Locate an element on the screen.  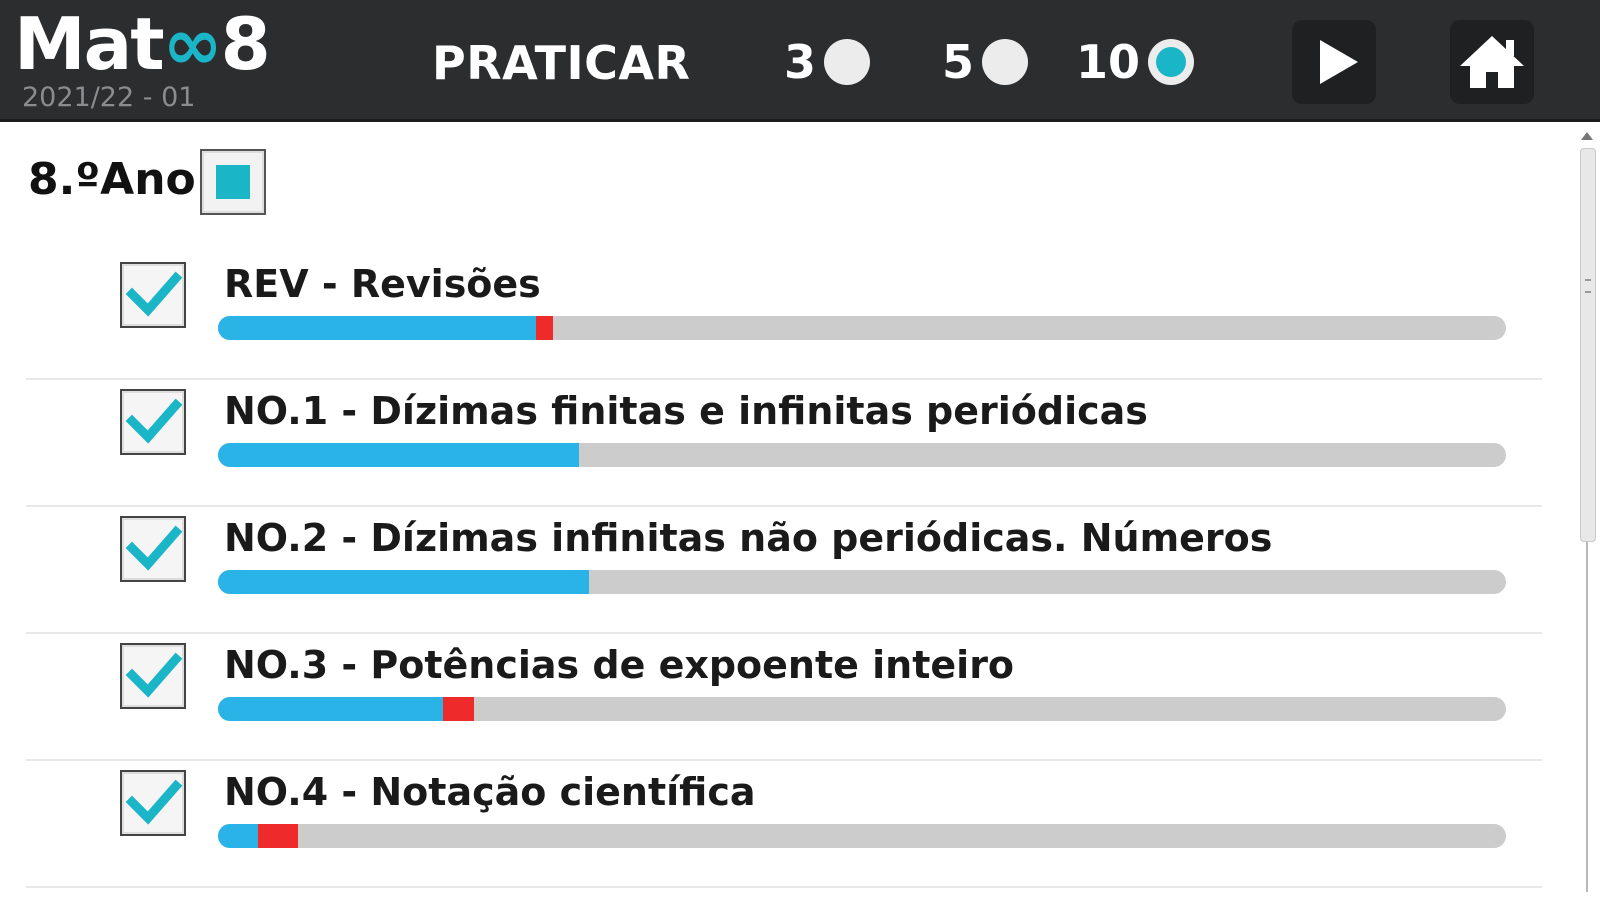
play-icon is located at coordinates (1339, 62).